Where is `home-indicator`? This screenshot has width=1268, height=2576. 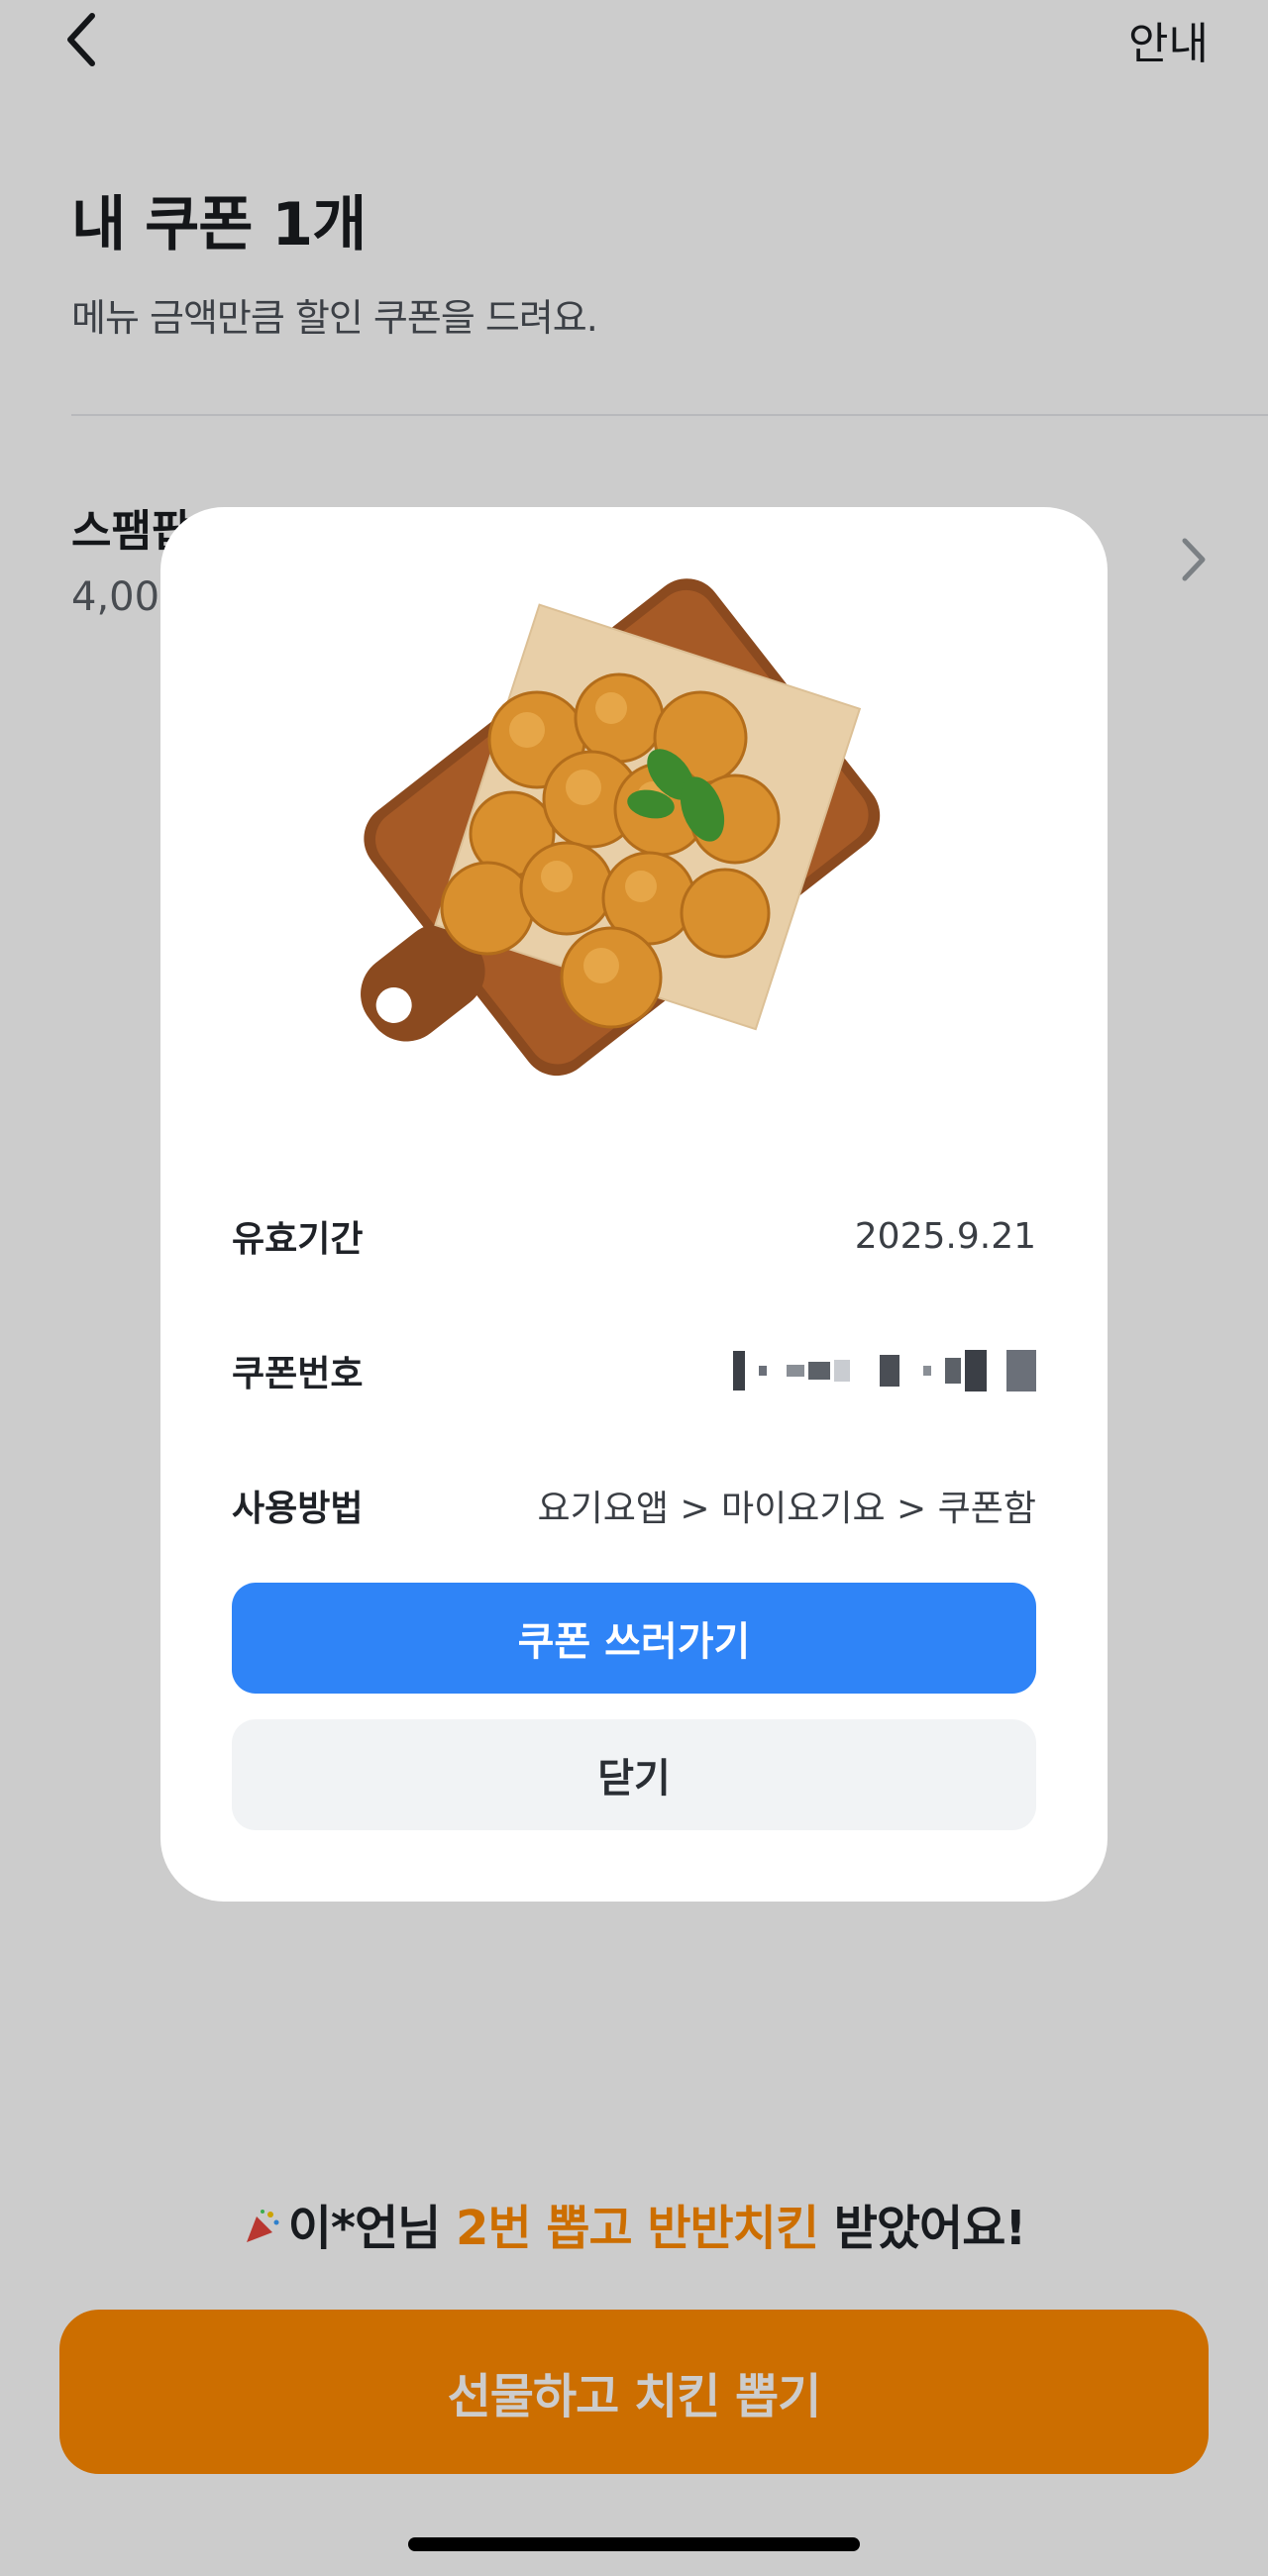
home-indicator is located at coordinates (634, 2544).